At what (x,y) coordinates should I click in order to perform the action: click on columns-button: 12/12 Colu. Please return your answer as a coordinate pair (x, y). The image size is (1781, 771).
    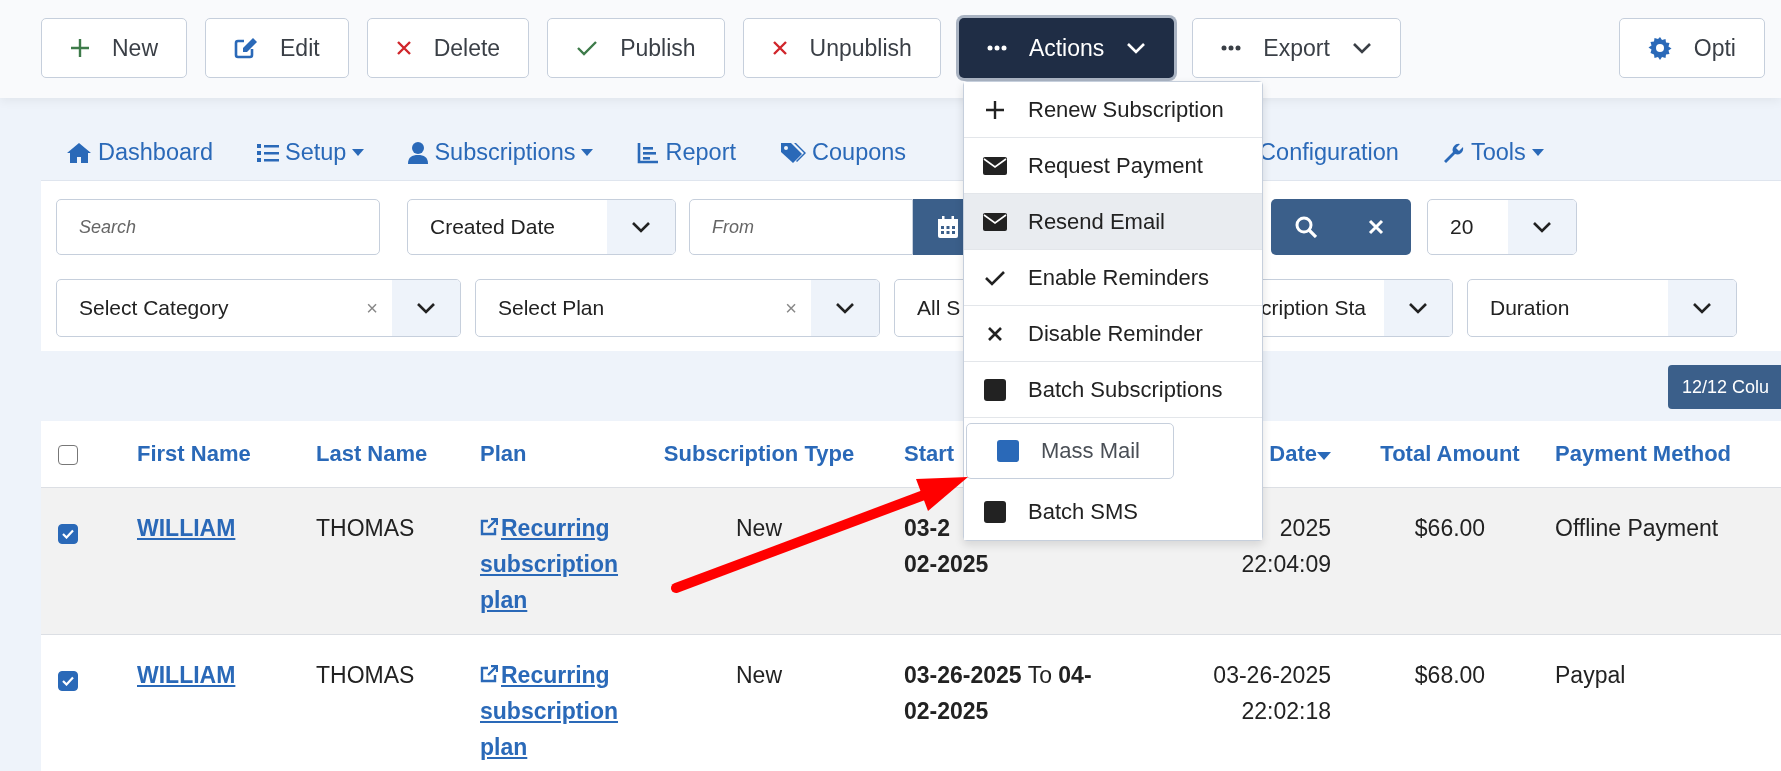
    Looking at the image, I should click on (1724, 387).